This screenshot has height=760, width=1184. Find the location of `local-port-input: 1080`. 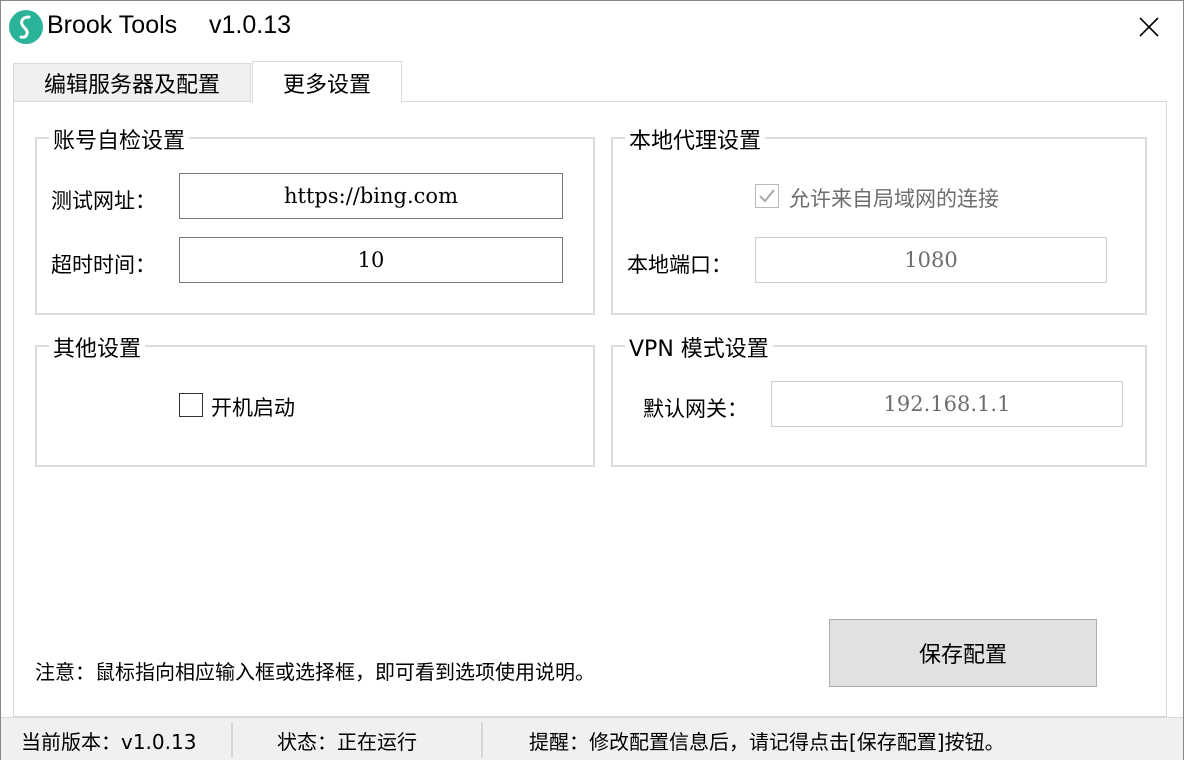

local-port-input: 1080 is located at coordinates (931, 260).